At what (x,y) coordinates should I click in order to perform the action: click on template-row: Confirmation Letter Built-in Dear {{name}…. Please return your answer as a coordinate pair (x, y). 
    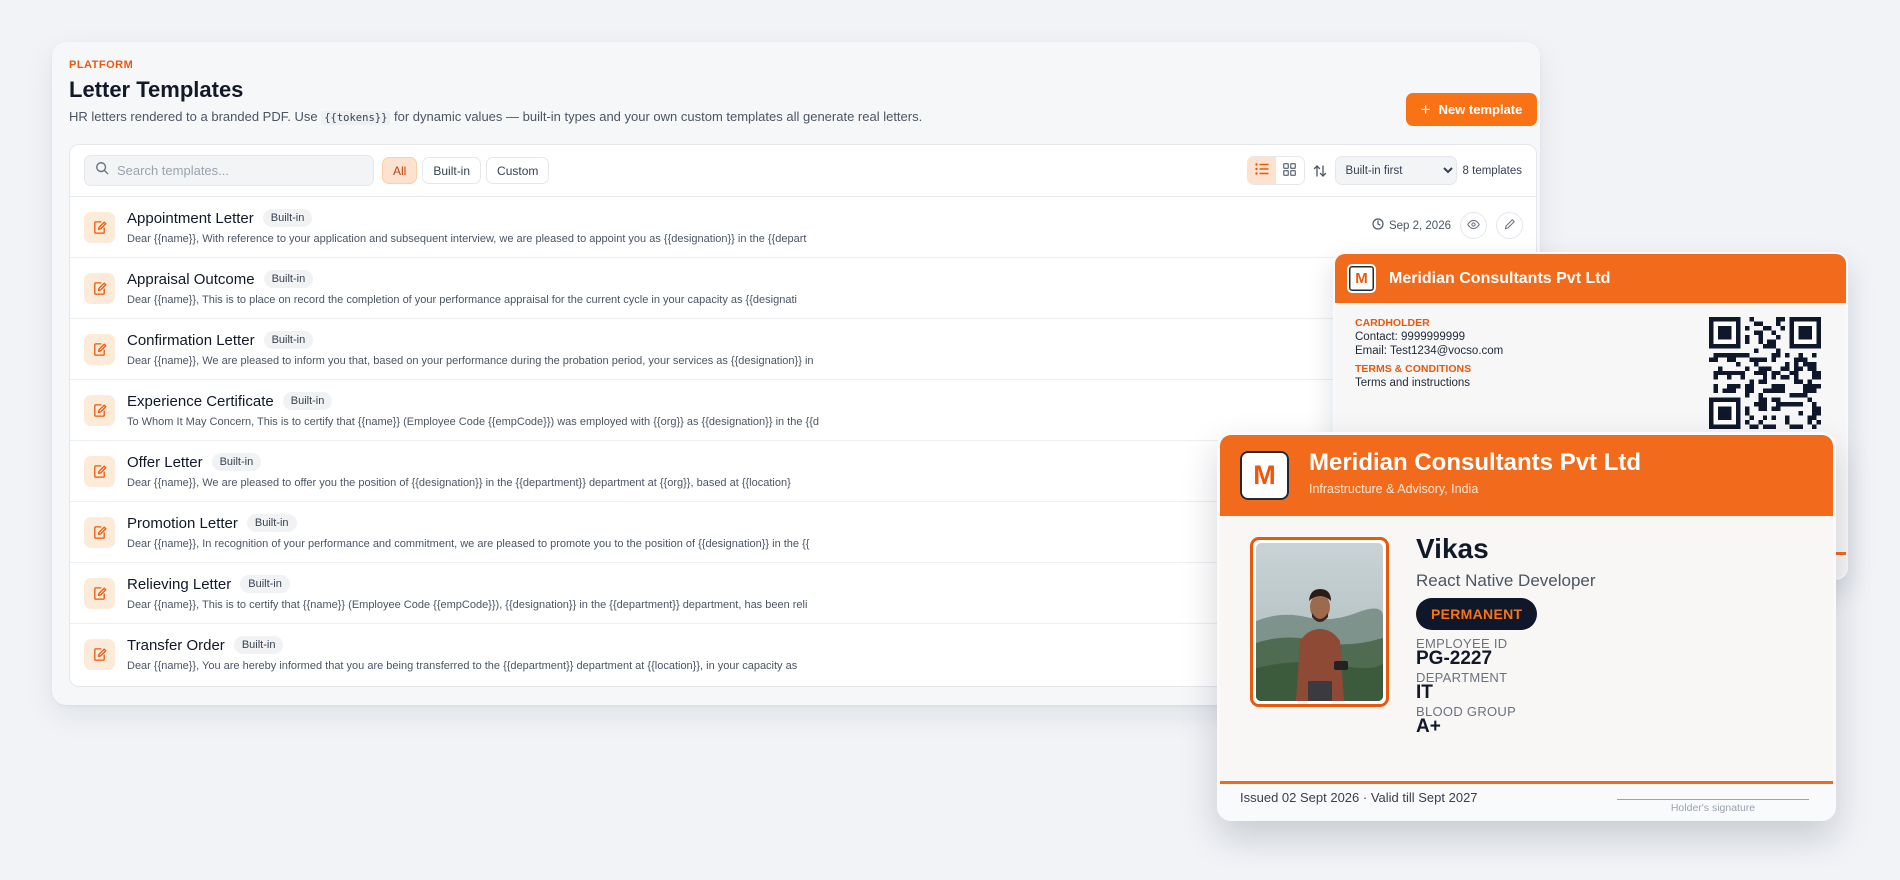
    Looking at the image, I should click on (803, 349).